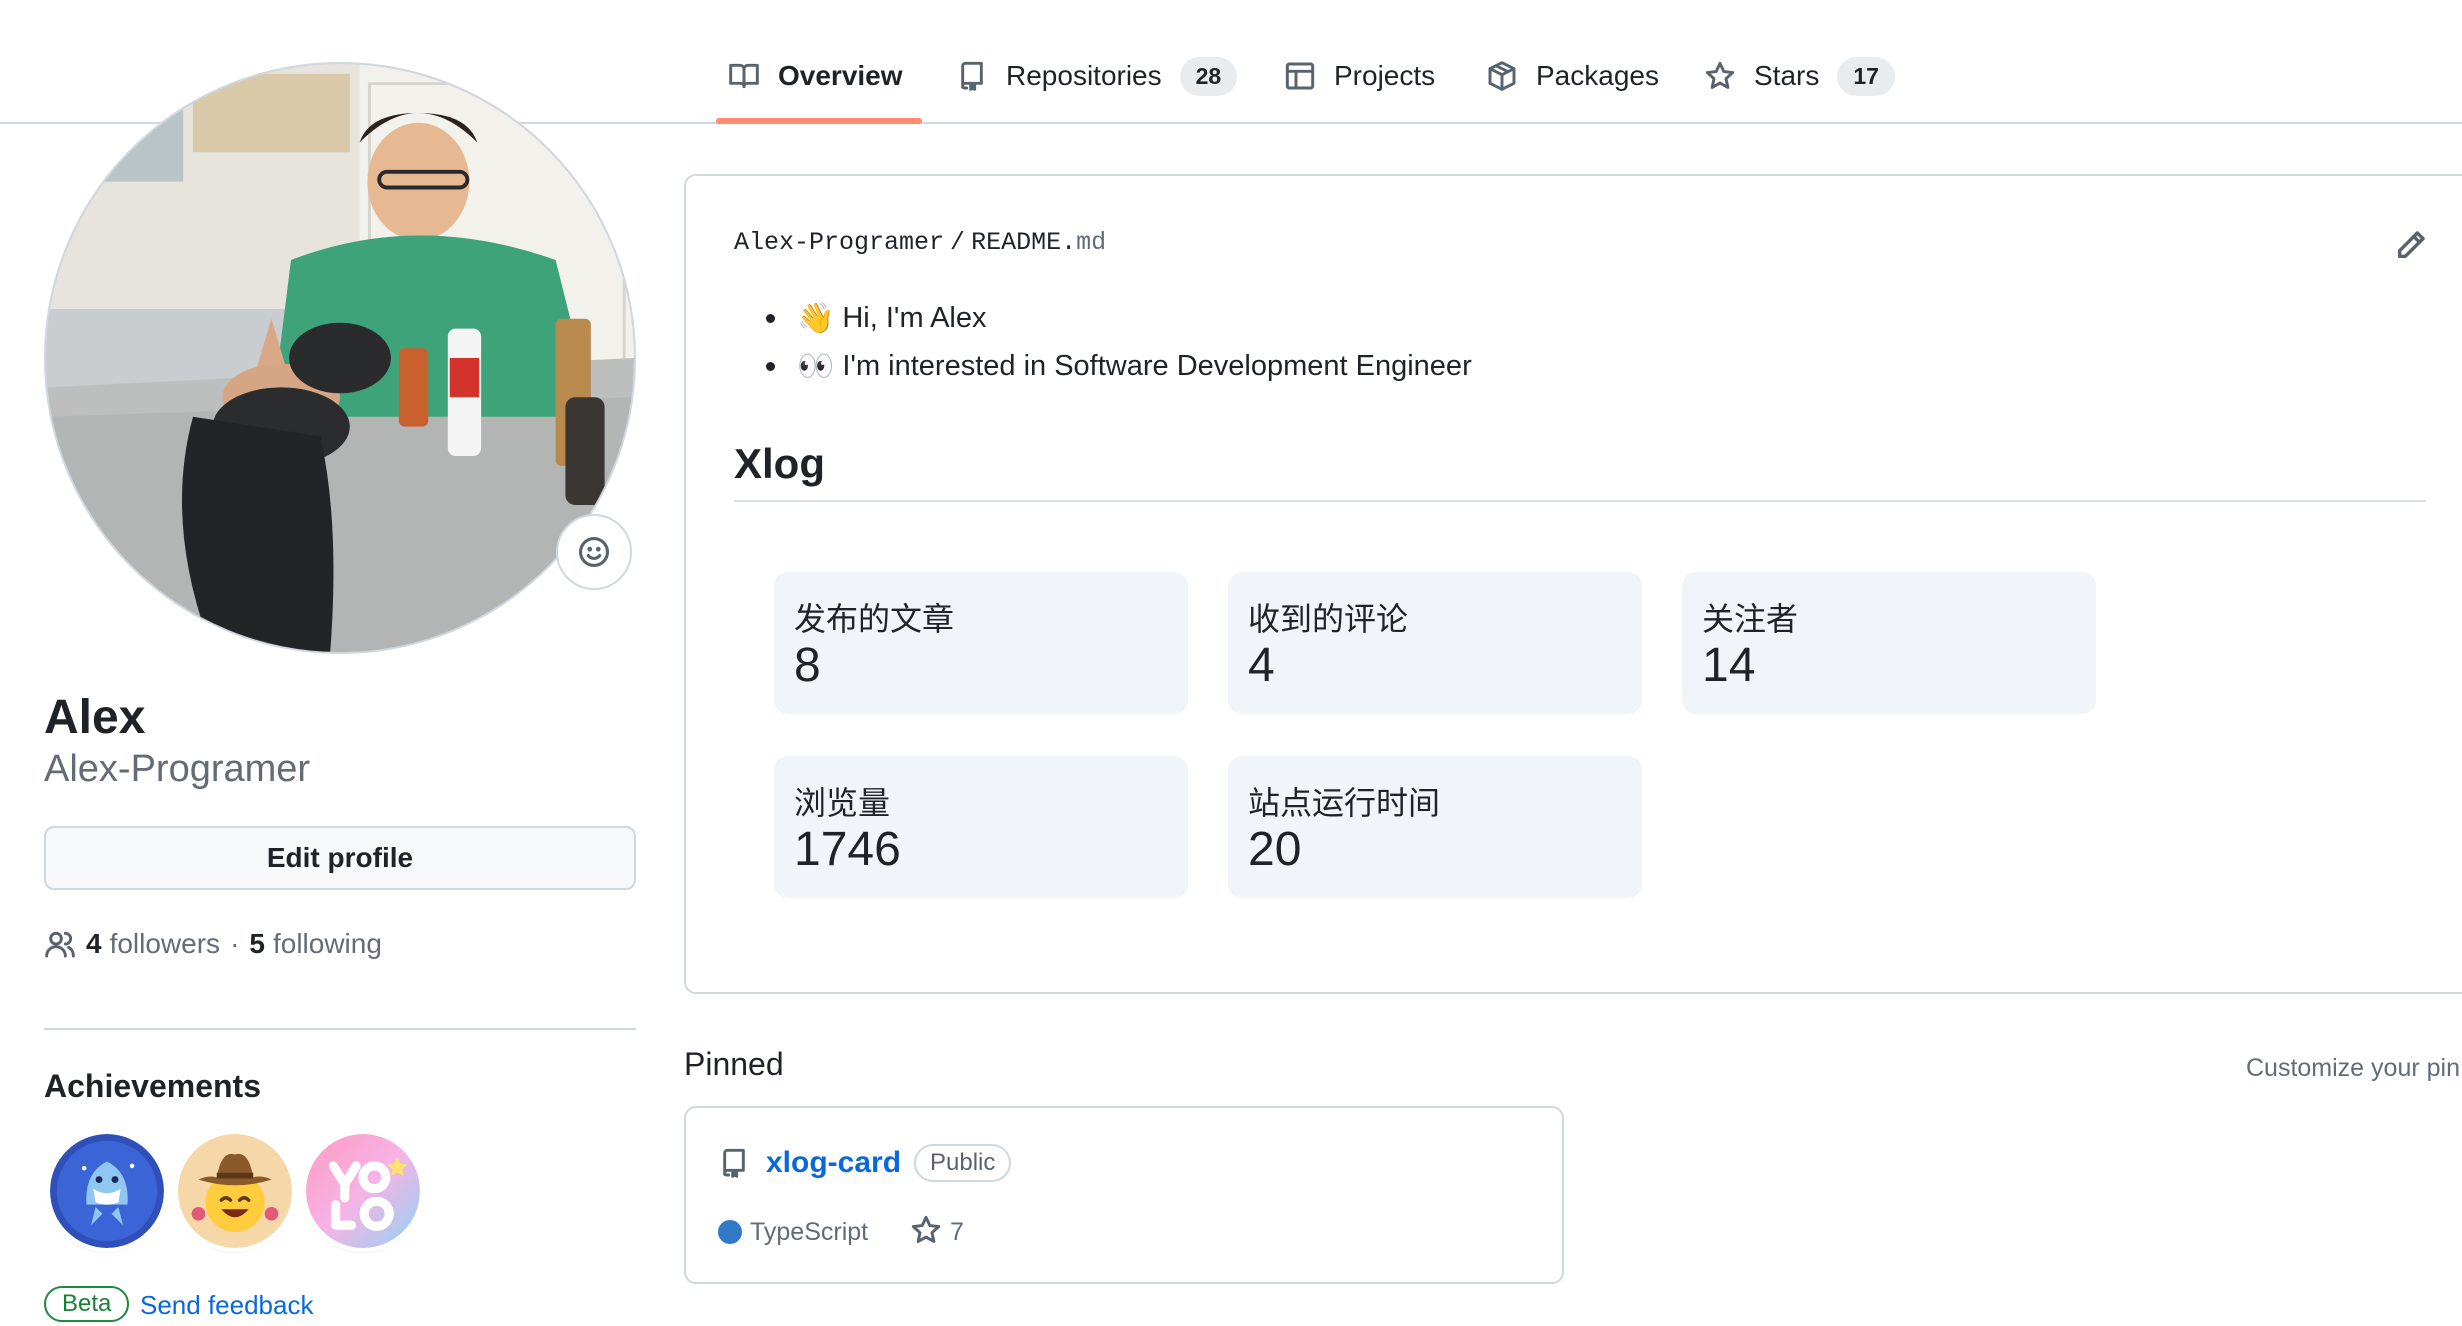 This screenshot has width=2462, height=1326. What do you see at coordinates (1435, 827) in the screenshot?
I see `stat-card-uptime: 站点运行时间 20` at bounding box center [1435, 827].